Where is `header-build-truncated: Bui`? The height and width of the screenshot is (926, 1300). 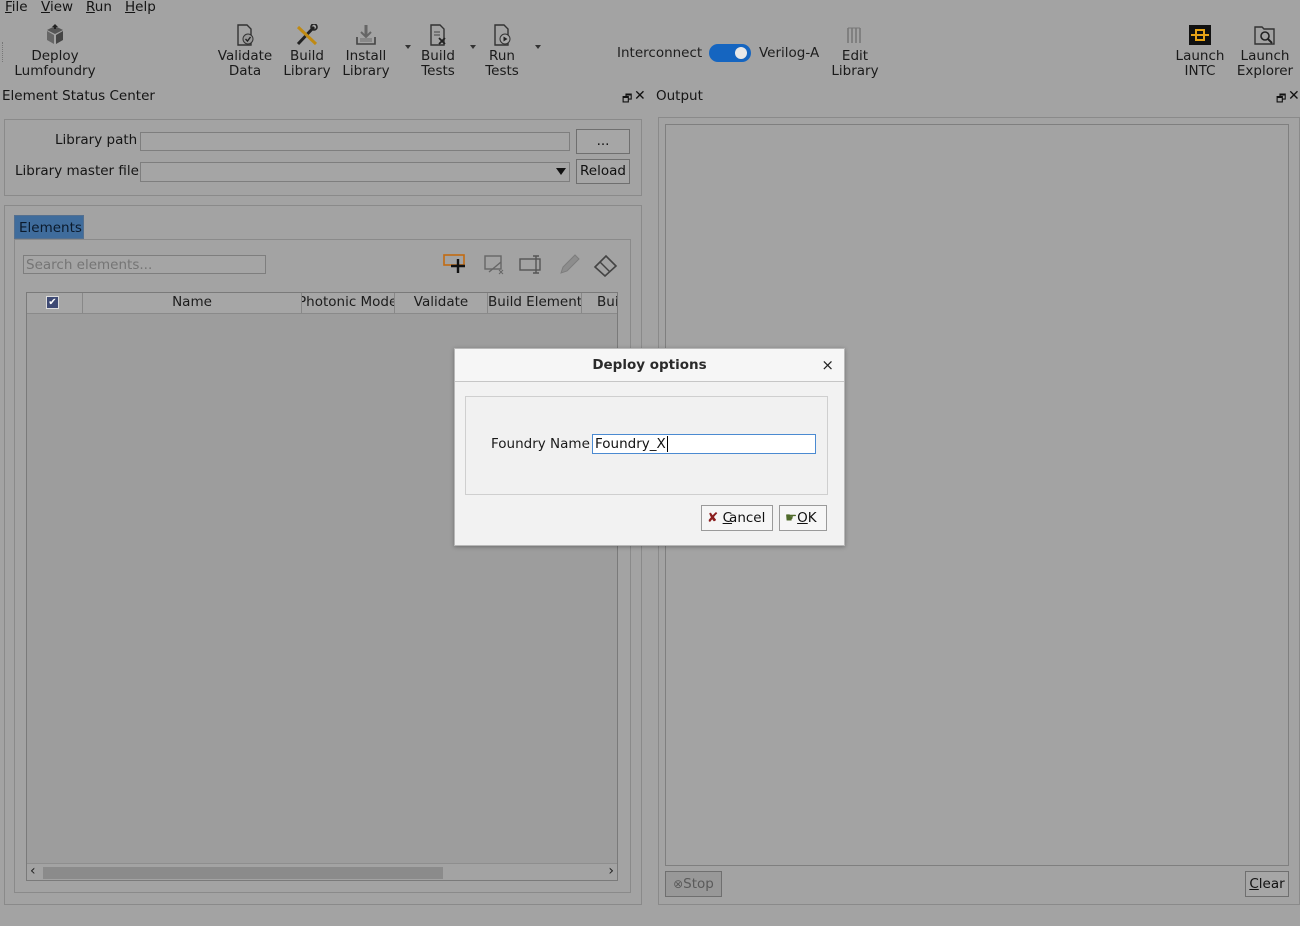 header-build-truncated: Bui is located at coordinates (599, 303).